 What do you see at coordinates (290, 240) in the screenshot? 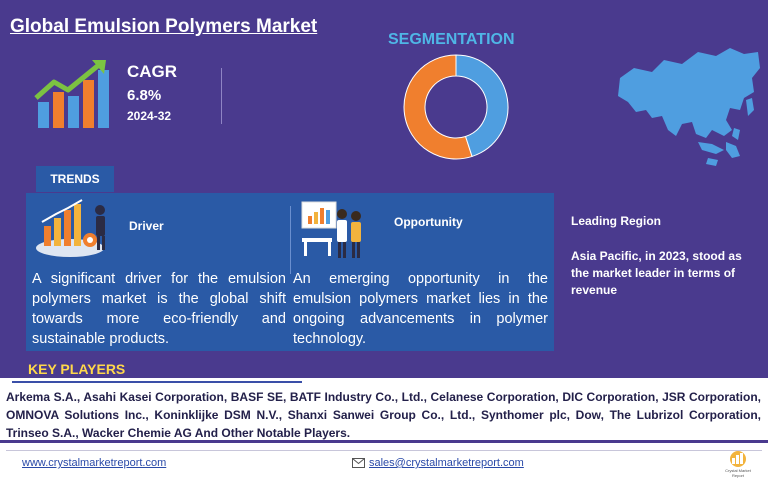
I see `trends-divider` at bounding box center [290, 240].